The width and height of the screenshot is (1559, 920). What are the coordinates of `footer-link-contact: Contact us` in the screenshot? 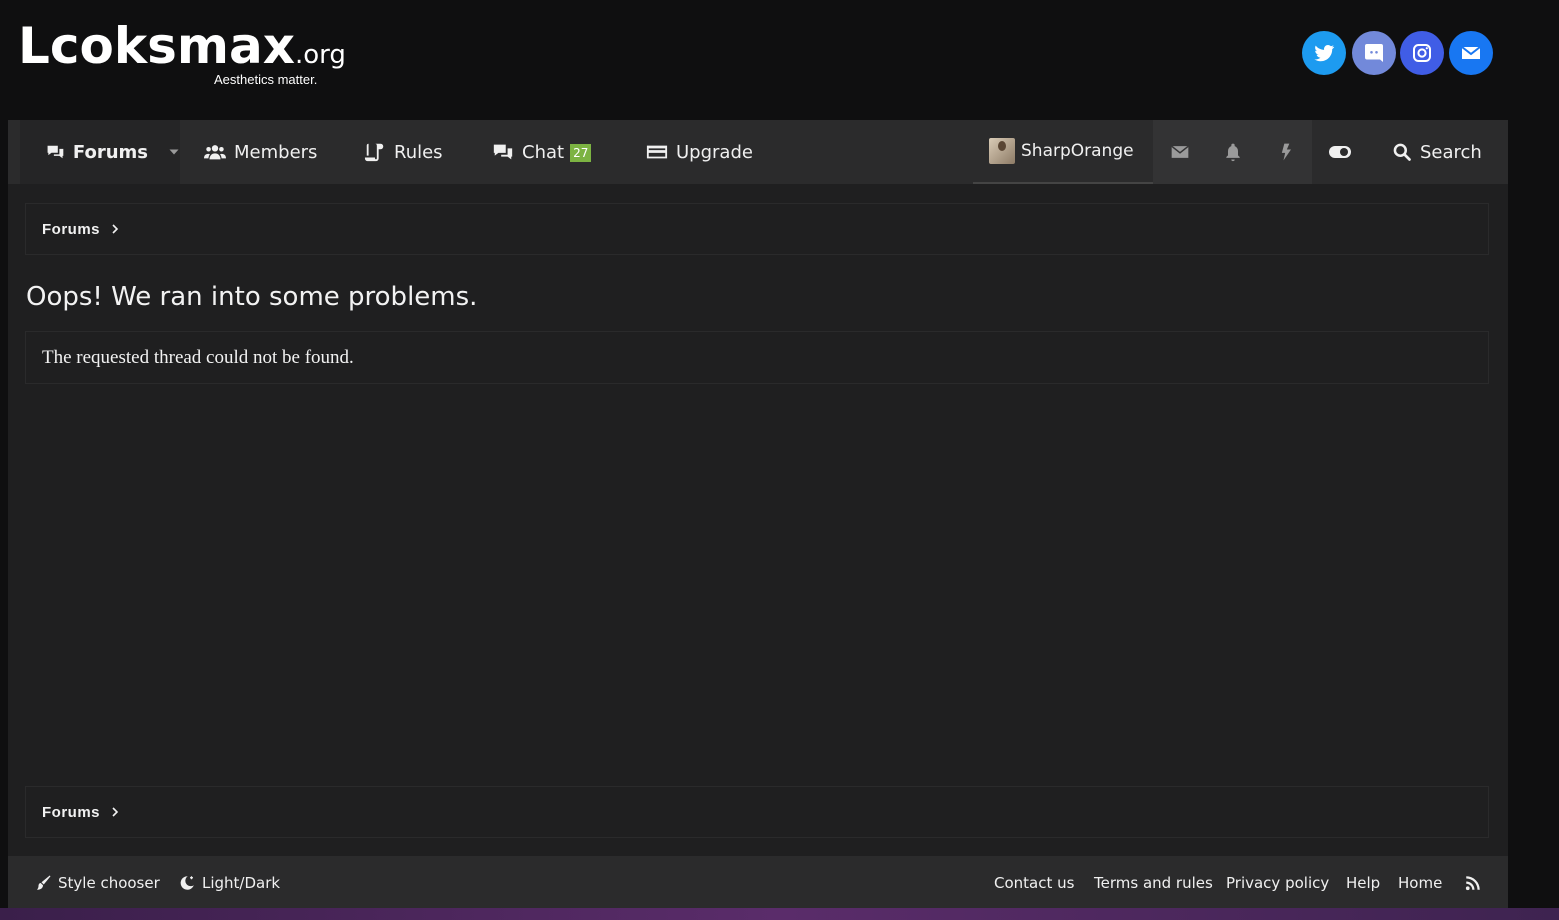 It's located at (1034, 883).